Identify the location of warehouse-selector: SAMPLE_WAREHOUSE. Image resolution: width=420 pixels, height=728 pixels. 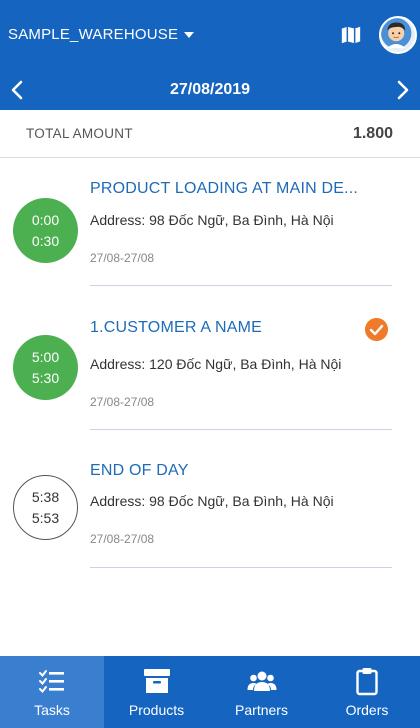
(101, 34).